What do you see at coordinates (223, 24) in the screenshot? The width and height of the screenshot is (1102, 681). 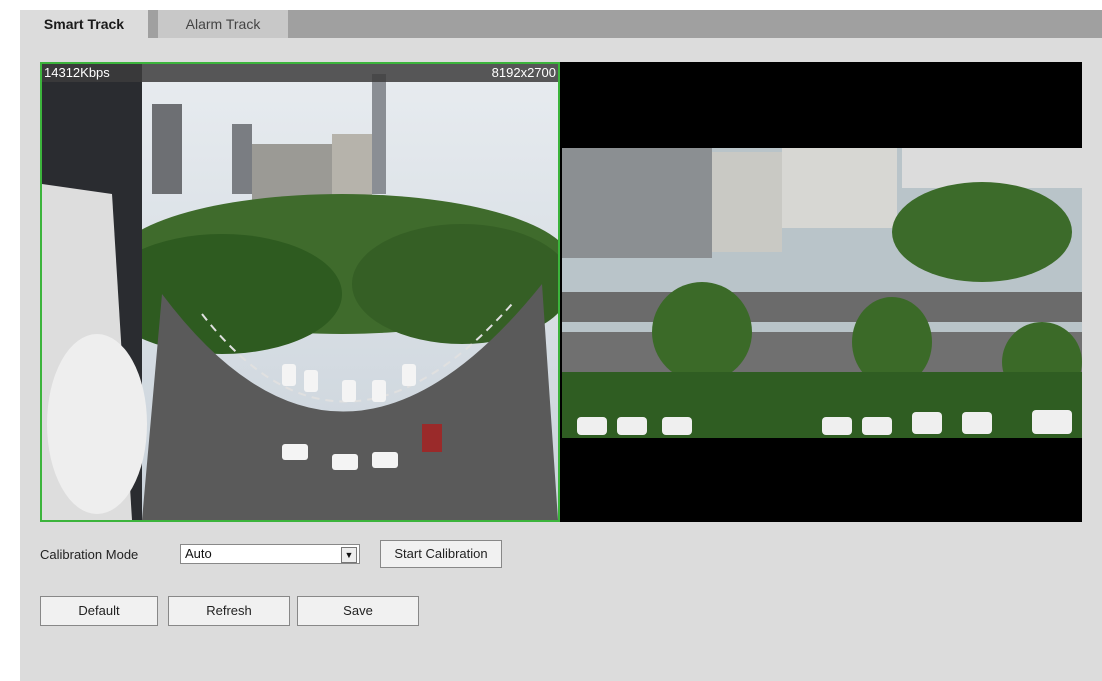 I see `tab-alarm-track: Alarm Track` at bounding box center [223, 24].